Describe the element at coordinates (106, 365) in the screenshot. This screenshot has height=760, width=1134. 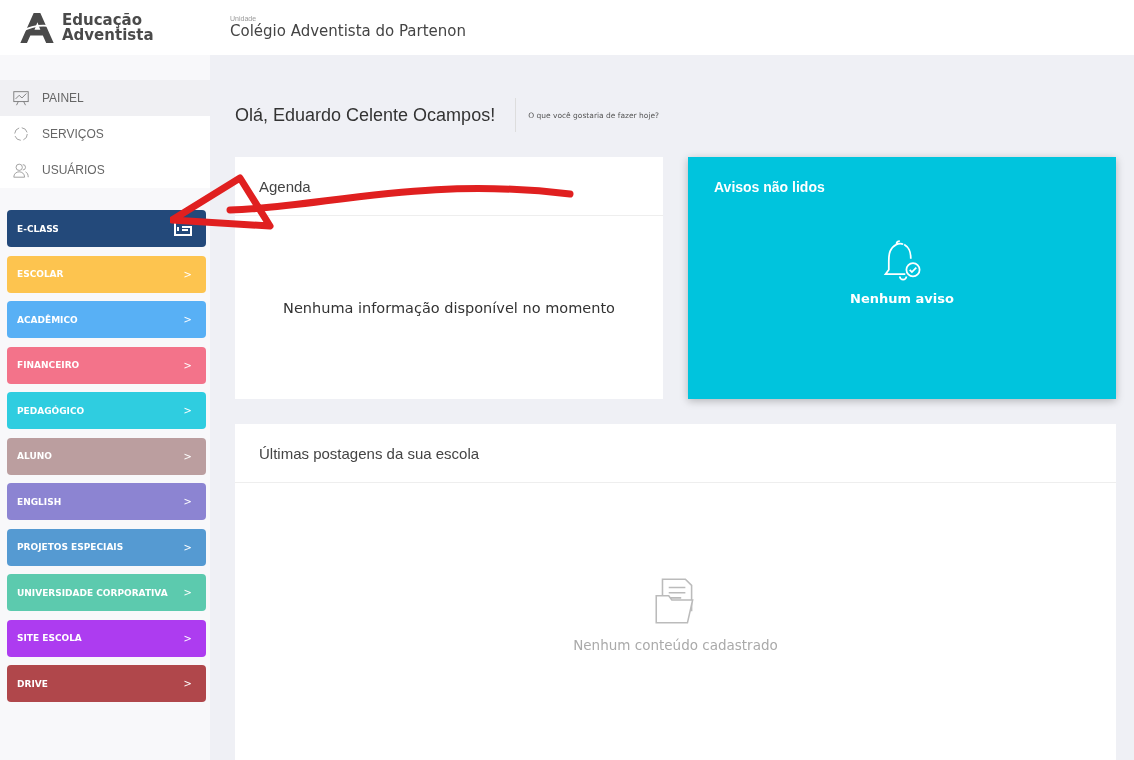
I see `module-button: FINANCEIRO >` at that location.